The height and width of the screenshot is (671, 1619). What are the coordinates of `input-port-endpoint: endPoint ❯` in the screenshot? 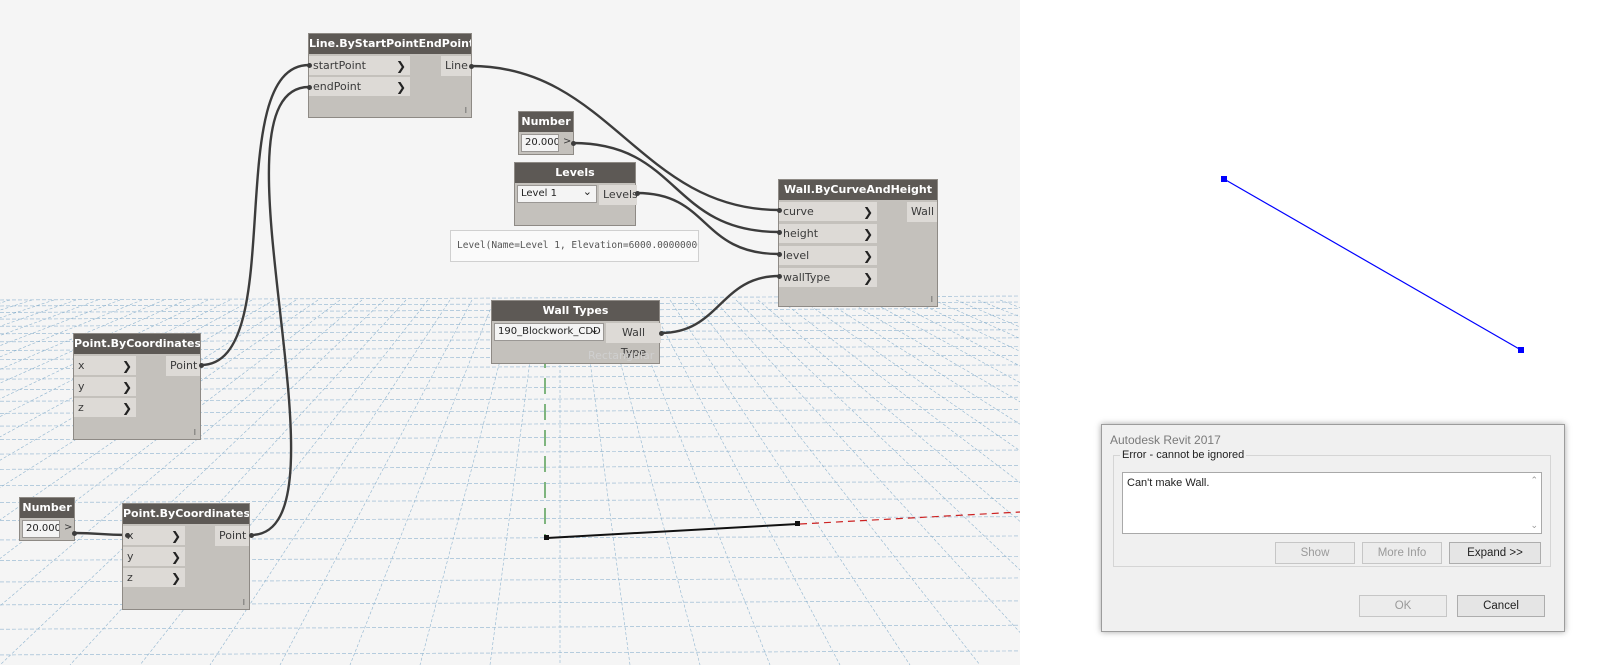 It's located at (359, 87).